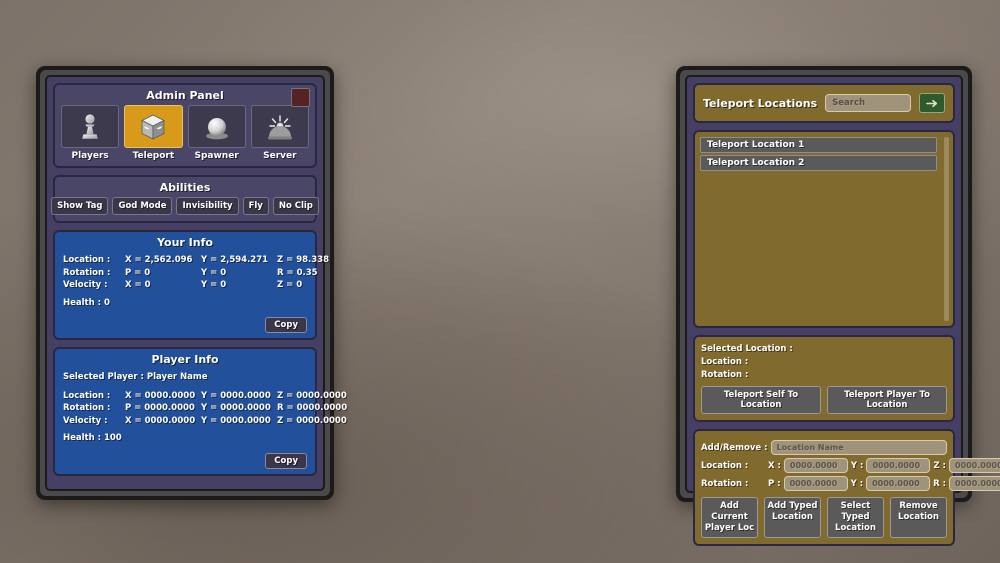 This screenshot has height=563, width=1000. What do you see at coordinates (761, 400) in the screenshot?
I see `teleport-self-to-location-button: Teleport Self To Location` at bounding box center [761, 400].